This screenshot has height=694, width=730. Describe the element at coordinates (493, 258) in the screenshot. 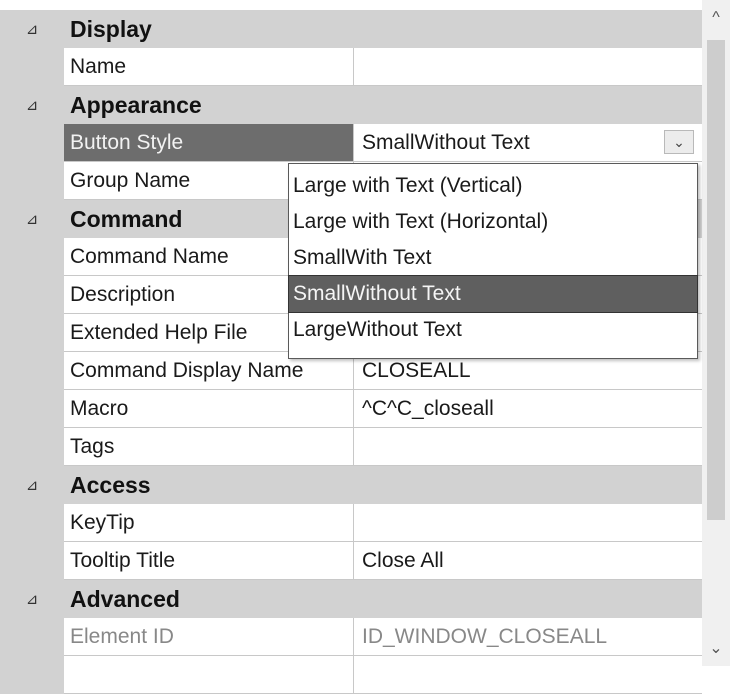

I see `dropdown-option: SmallWith Text` at that location.